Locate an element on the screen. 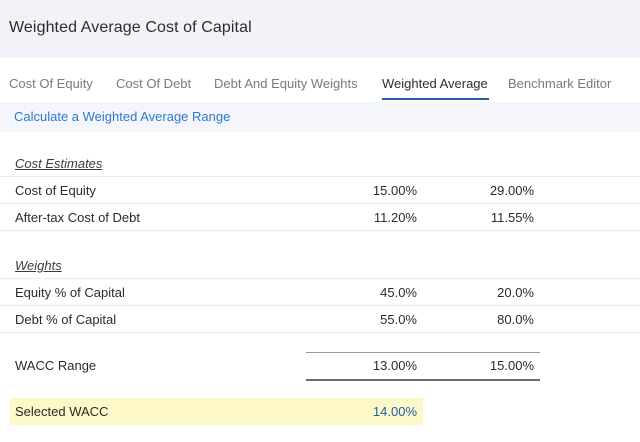 The height and width of the screenshot is (442, 640). active-tab-indicator is located at coordinates (435, 99).